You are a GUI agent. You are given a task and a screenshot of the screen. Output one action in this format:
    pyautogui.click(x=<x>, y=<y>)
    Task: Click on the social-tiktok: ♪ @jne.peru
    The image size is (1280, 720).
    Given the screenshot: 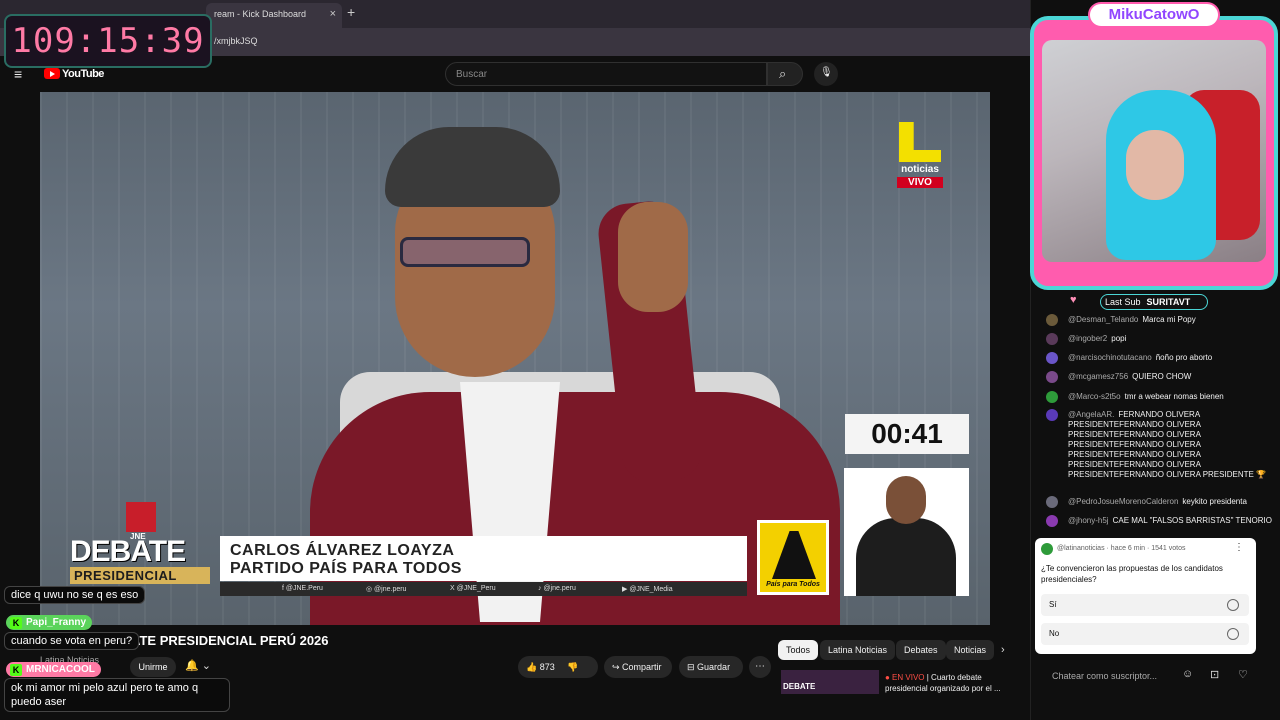 What is the action you would take?
    pyautogui.click(x=557, y=588)
    